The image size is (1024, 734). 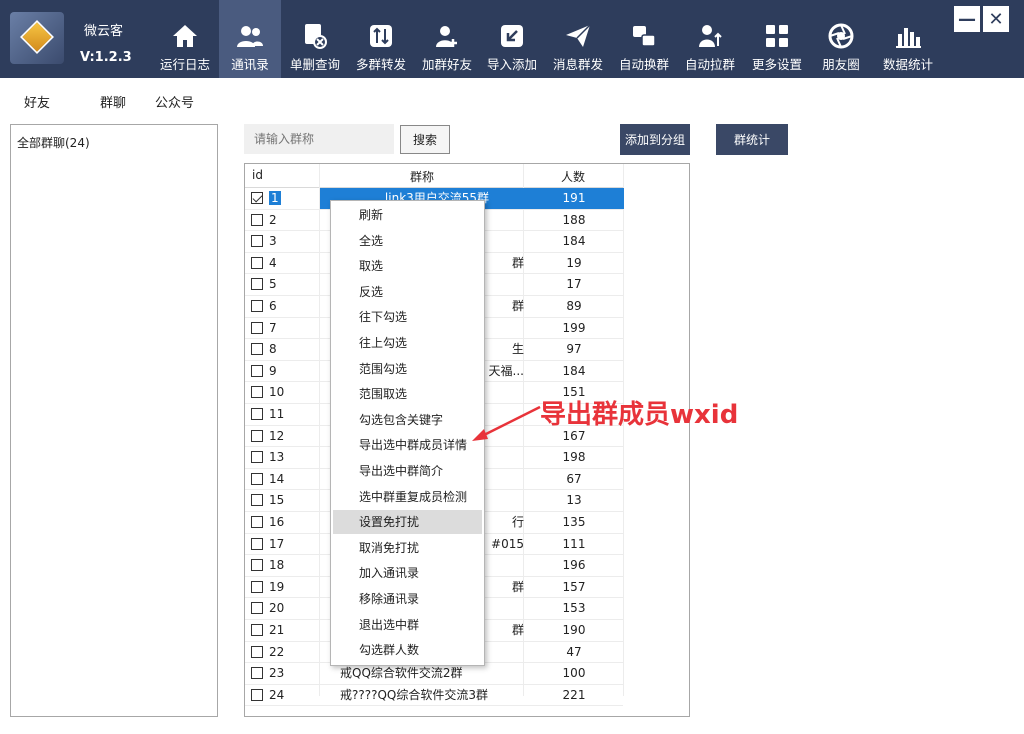 I want to click on toolbar-auto-pull: 自动拉群, so click(x=710, y=39).